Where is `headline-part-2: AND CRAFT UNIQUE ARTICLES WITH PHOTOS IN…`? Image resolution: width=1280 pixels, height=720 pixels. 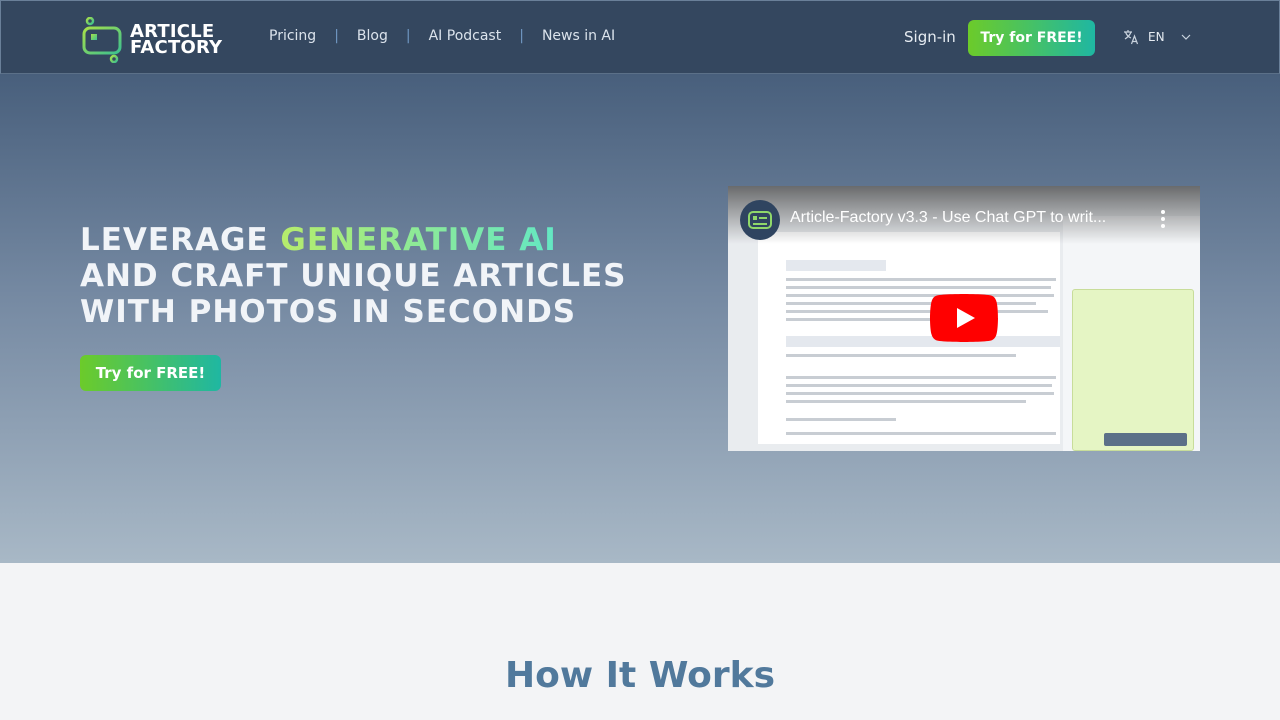
headline-part-2: AND CRAFT UNIQUE ARTICLES WITH PHOTOS IN… is located at coordinates (353, 294).